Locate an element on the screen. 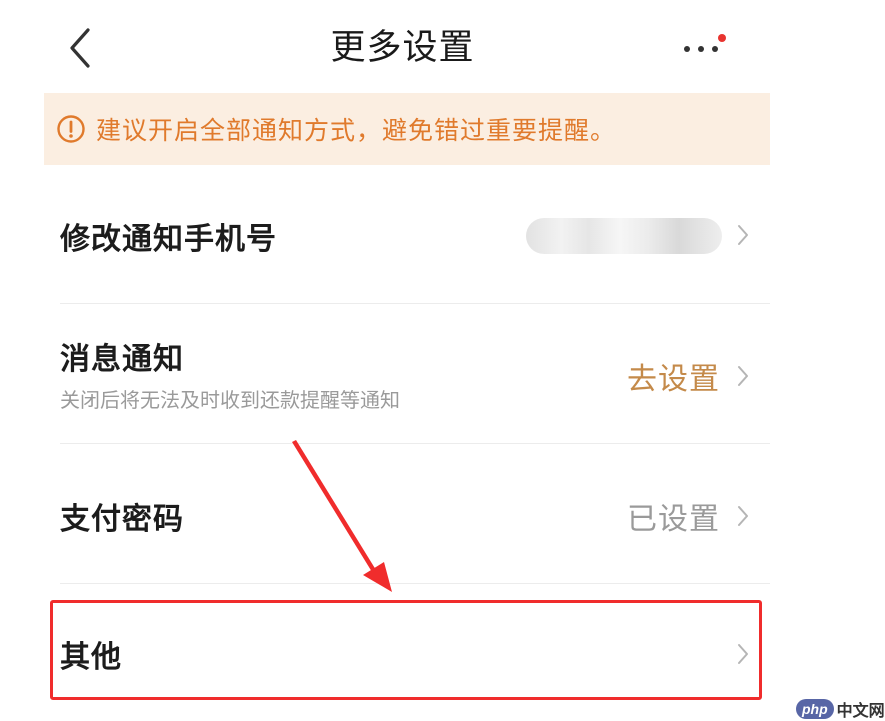  warning-circle-icon is located at coordinates (71, 129).